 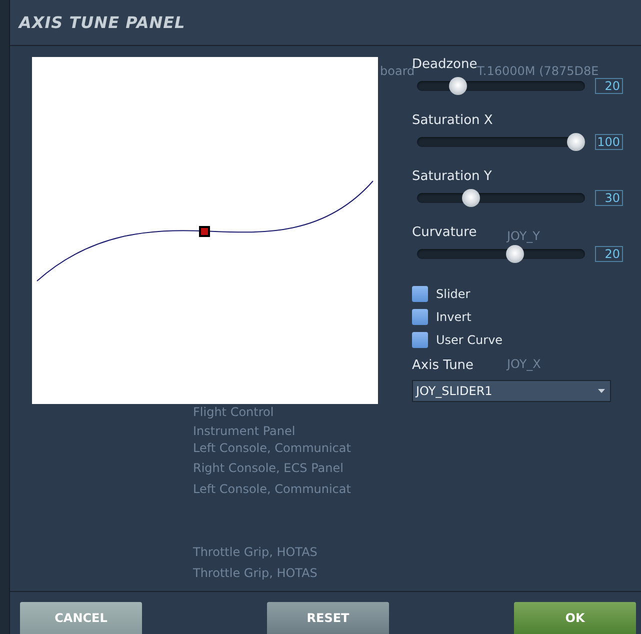 I want to click on checkbox-label: Slider, so click(x=453, y=293).